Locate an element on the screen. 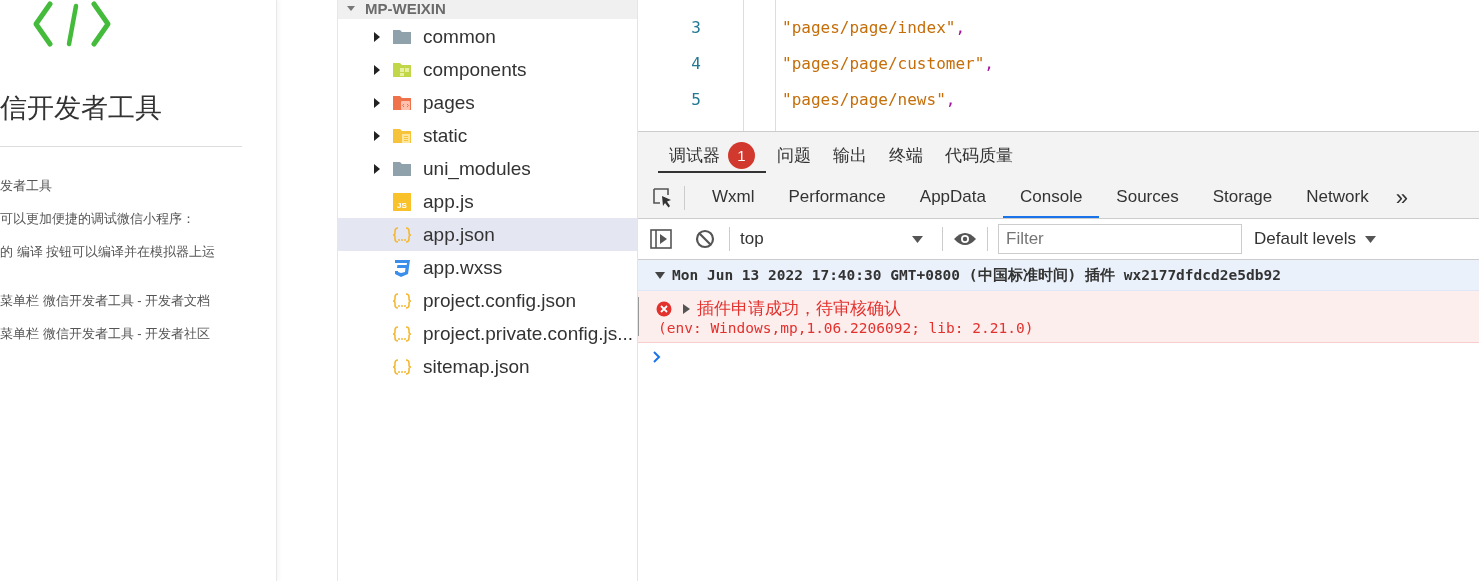  panel-tab: 调试器 1 is located at coordinates (712, 156).